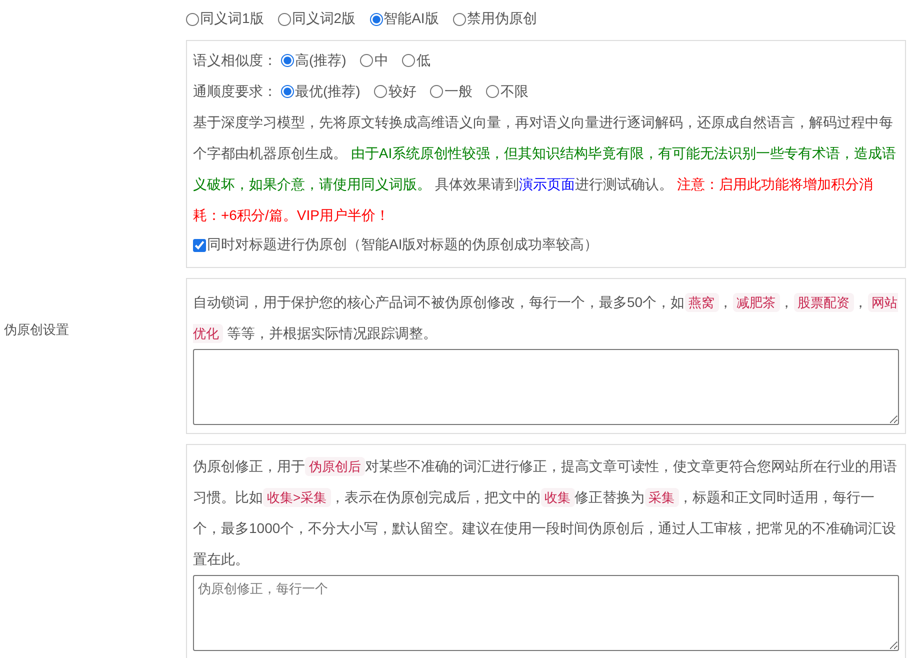  What do you see at coordinates (546, 387) in the screenshot?
I see `lock-words-field` at bounding box center [546, 387].